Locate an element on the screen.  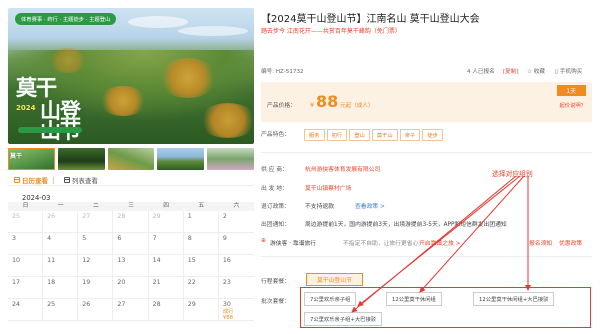
feature-chip: 亲子 is located at coordinates (410, 135).